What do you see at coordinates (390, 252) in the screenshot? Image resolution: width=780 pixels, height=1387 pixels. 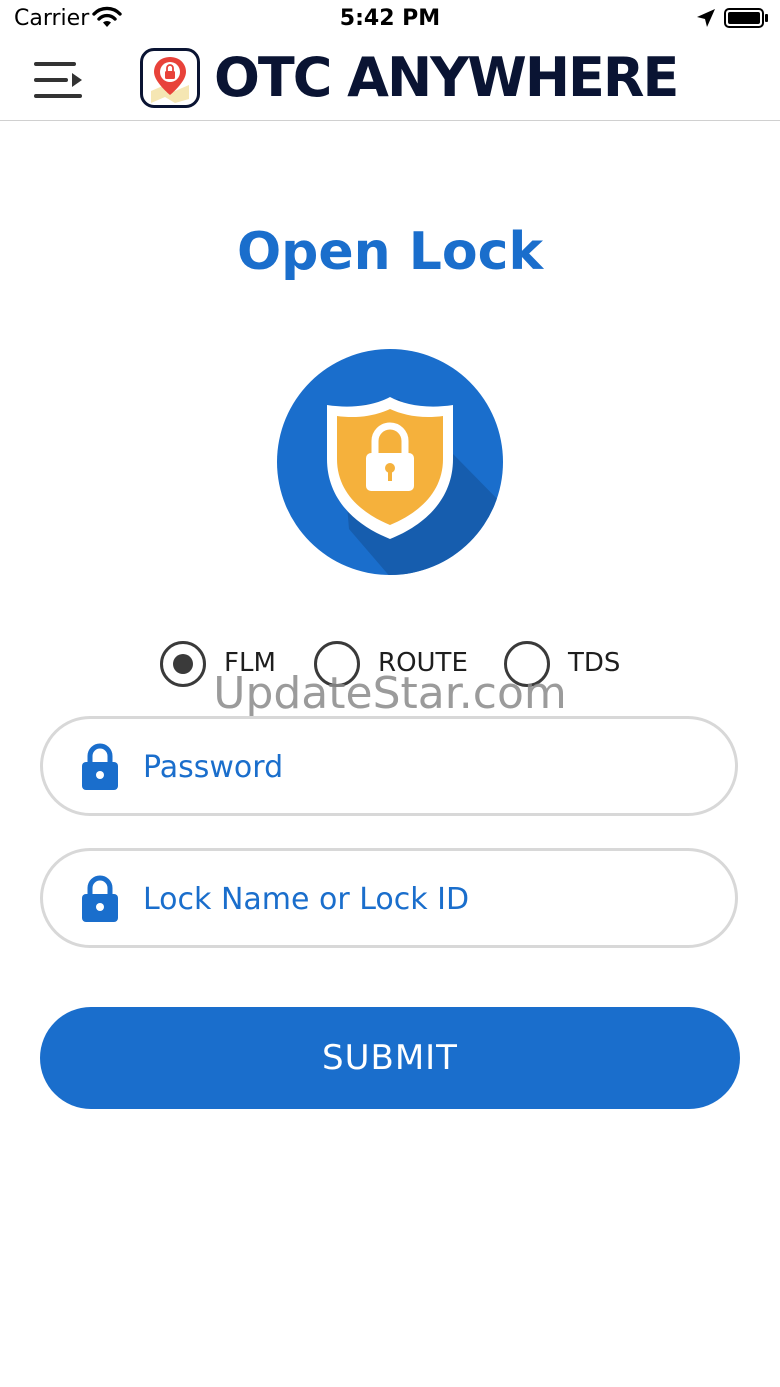 I see `page-title: Open Lock` at bounding box center [390, 252].